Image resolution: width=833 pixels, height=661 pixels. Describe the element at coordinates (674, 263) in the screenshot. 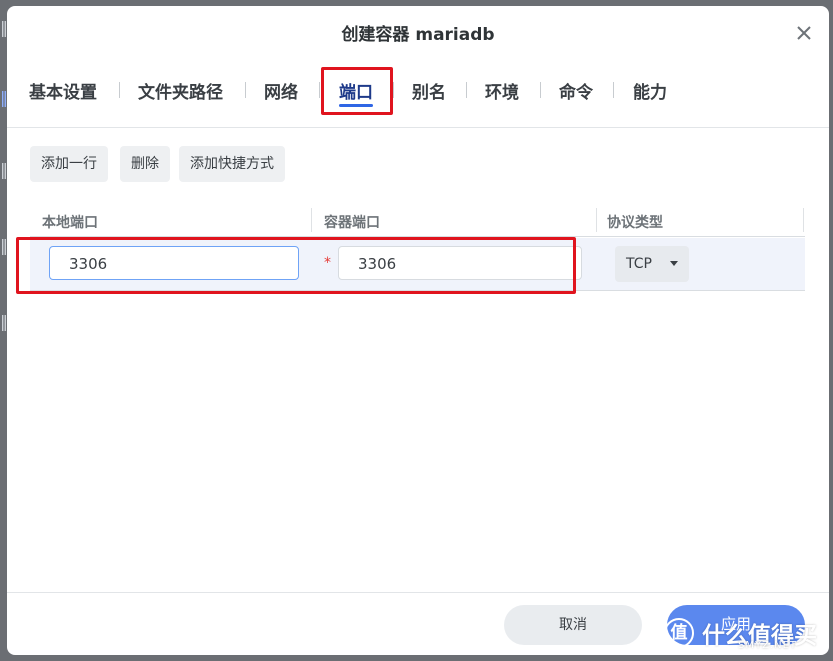

I see `caret-down-icon` at that location.